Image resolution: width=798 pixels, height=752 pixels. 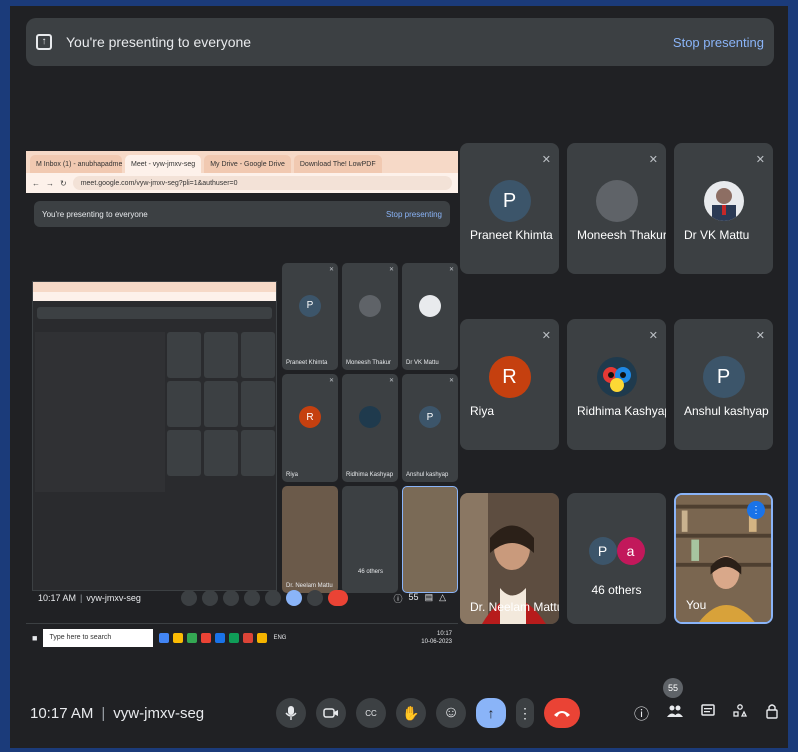 I want to click on stop-presenting-button: Stop presenting, so click(x=718, y=42).